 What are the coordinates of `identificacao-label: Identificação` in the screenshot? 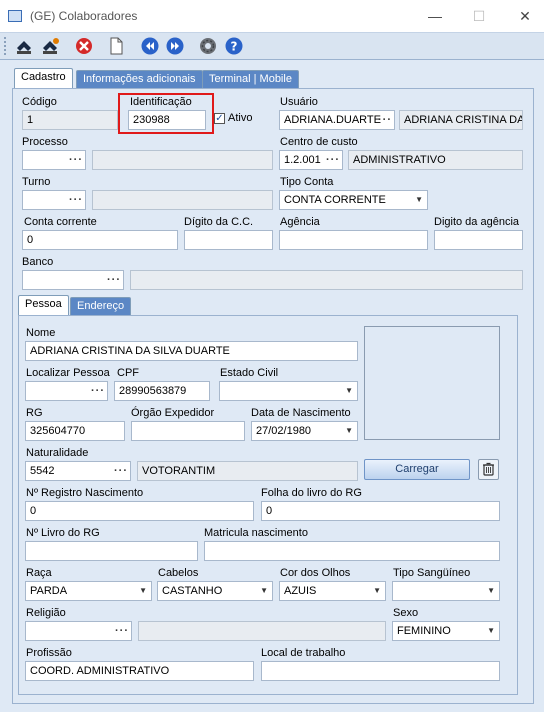 It's located at (161, 102).